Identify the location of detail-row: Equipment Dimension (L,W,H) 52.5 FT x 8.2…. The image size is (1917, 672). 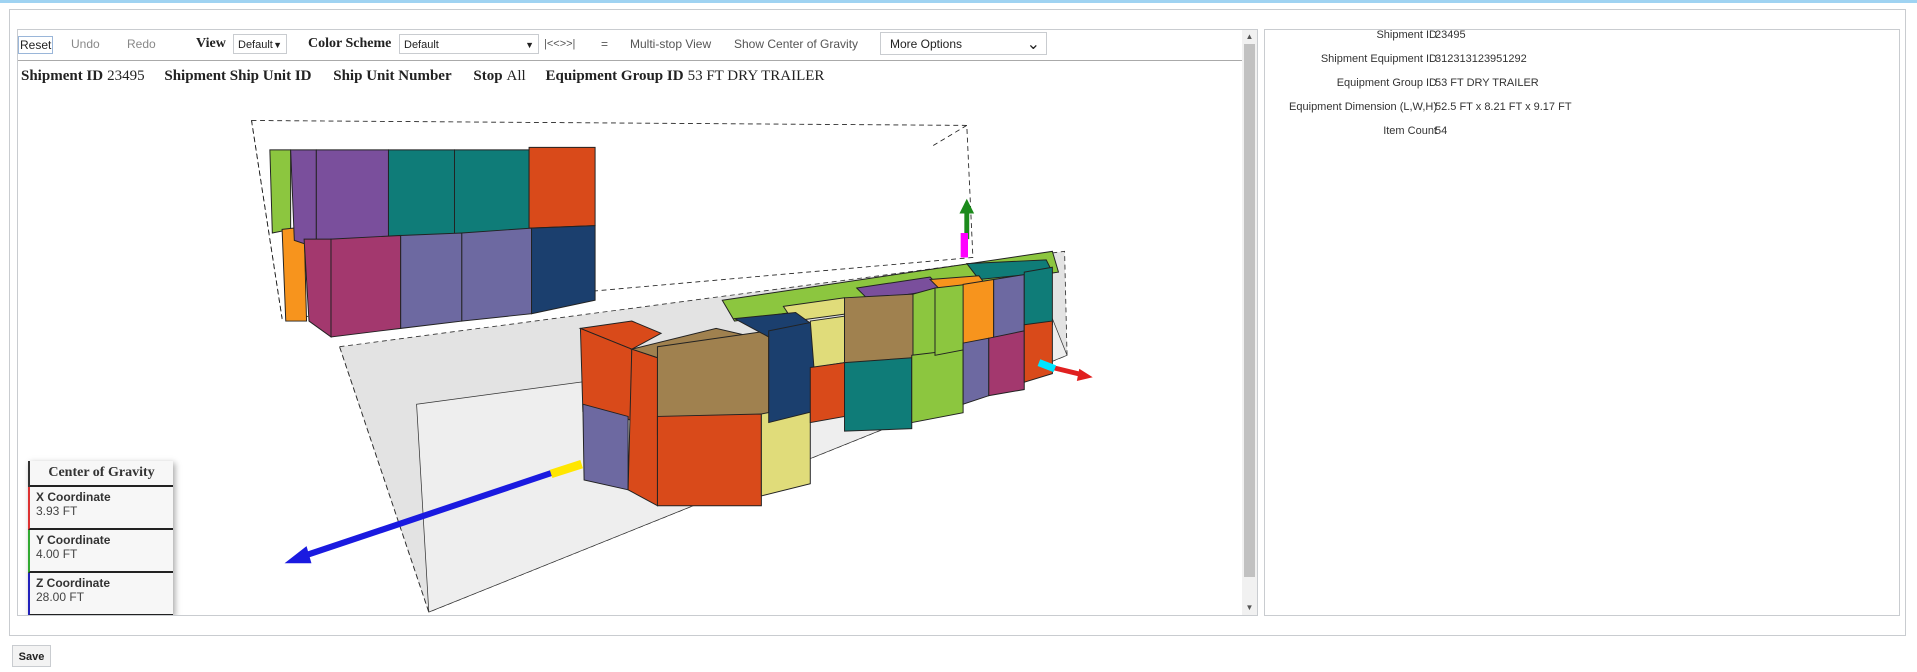
(1583, 107).